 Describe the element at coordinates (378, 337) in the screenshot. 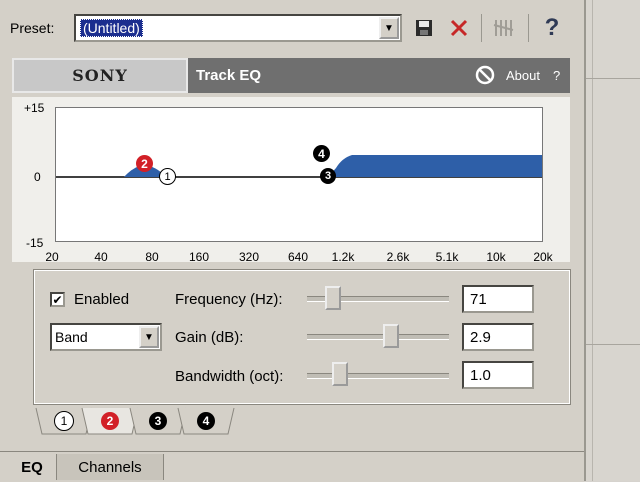

I see `gain-slider-track` at that location.